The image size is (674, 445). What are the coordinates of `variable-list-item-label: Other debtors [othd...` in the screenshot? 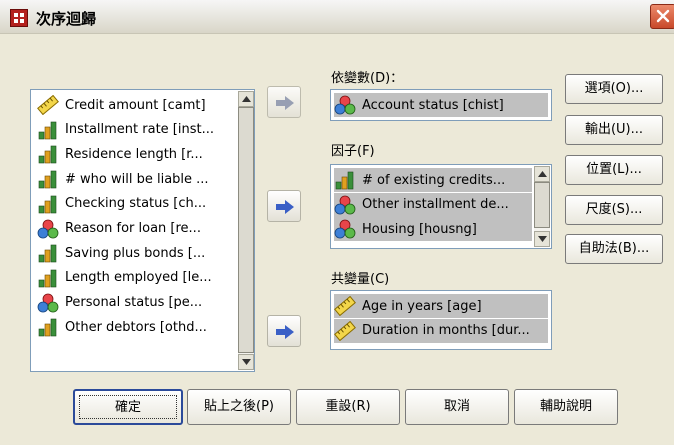 It's located at (136, 327).